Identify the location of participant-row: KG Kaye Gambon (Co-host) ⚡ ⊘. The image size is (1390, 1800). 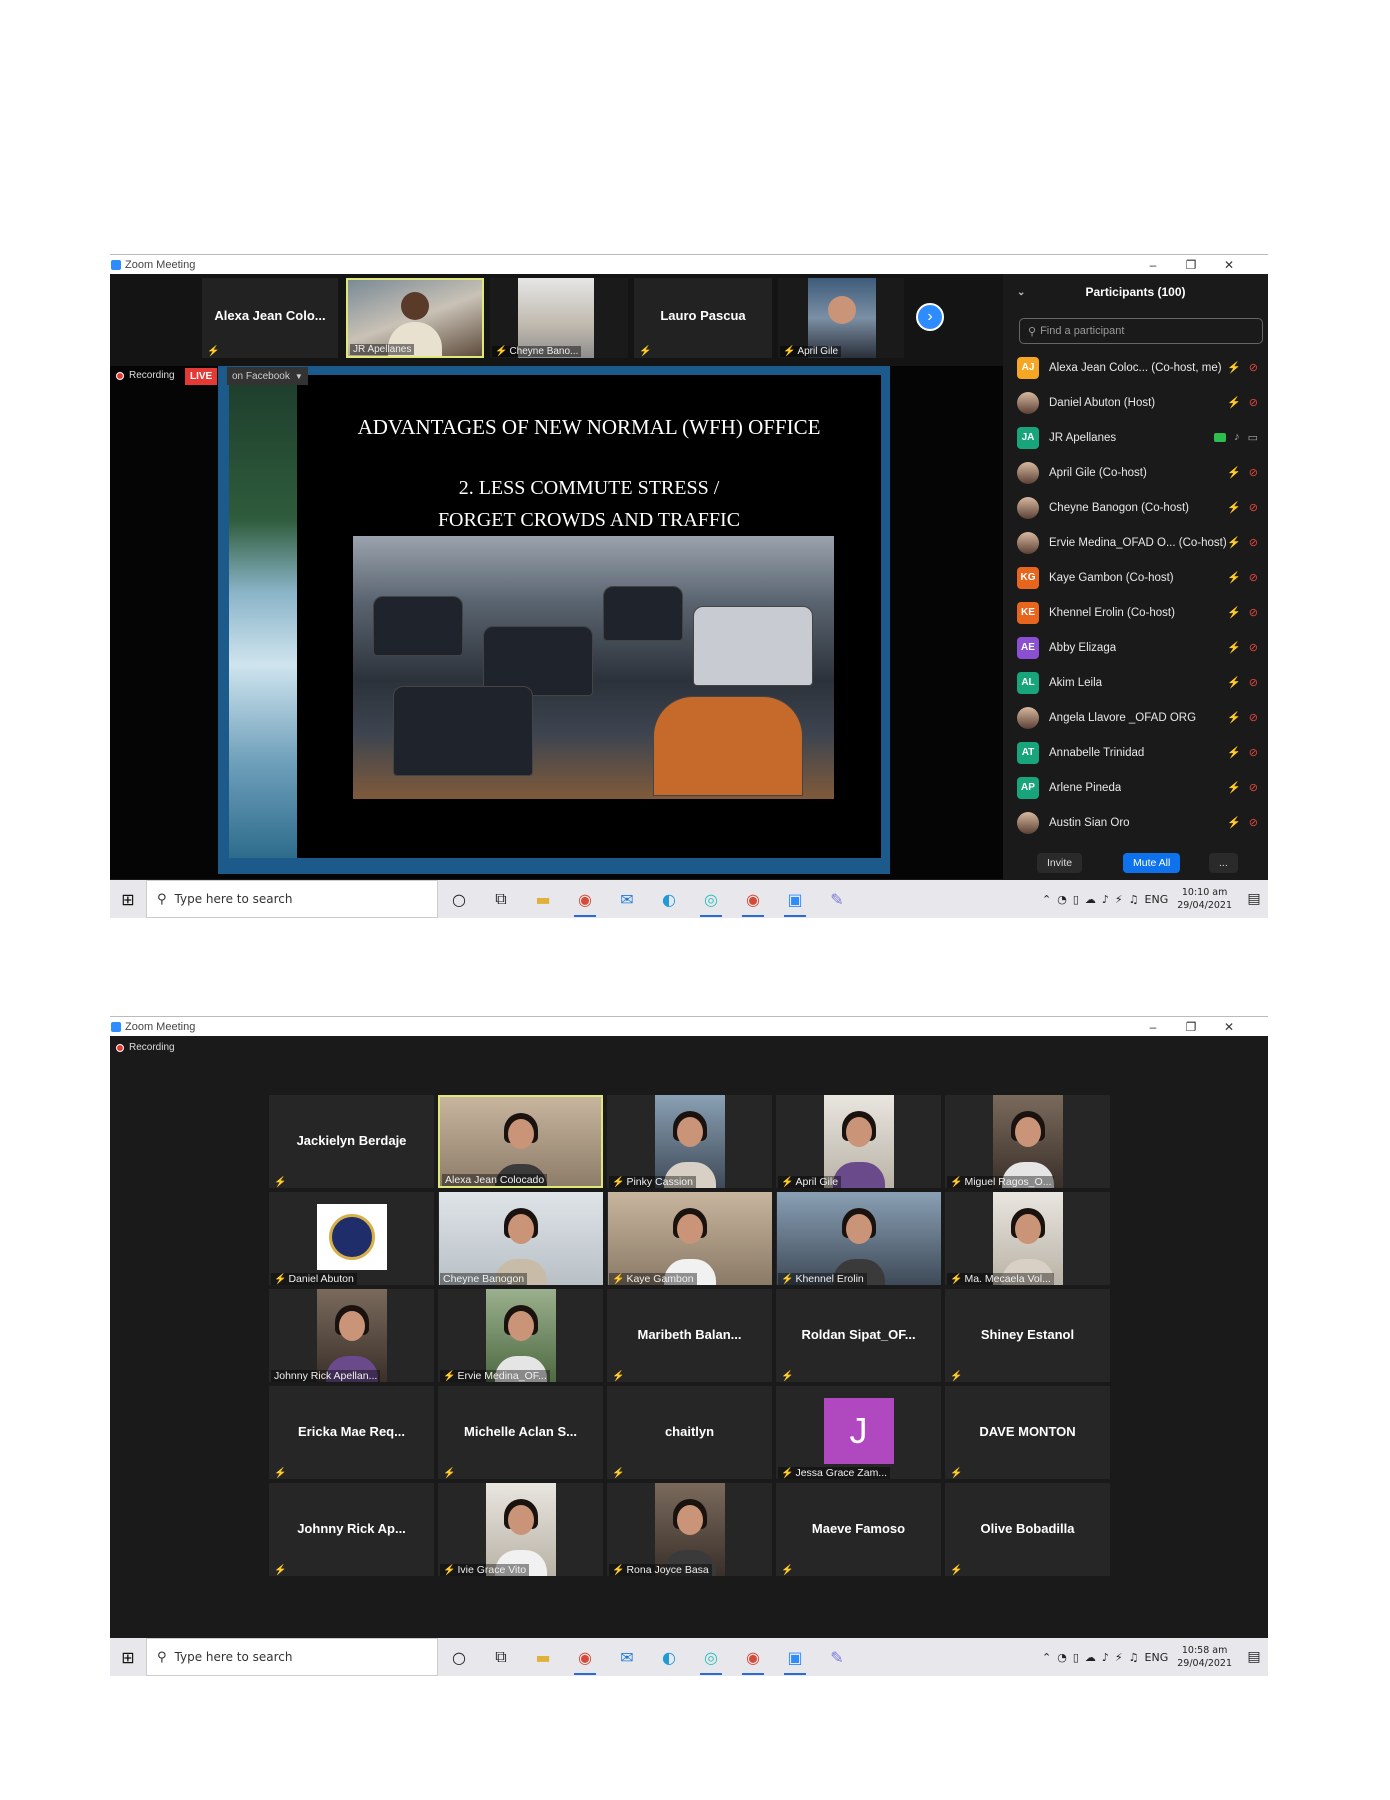
(1135, 577).